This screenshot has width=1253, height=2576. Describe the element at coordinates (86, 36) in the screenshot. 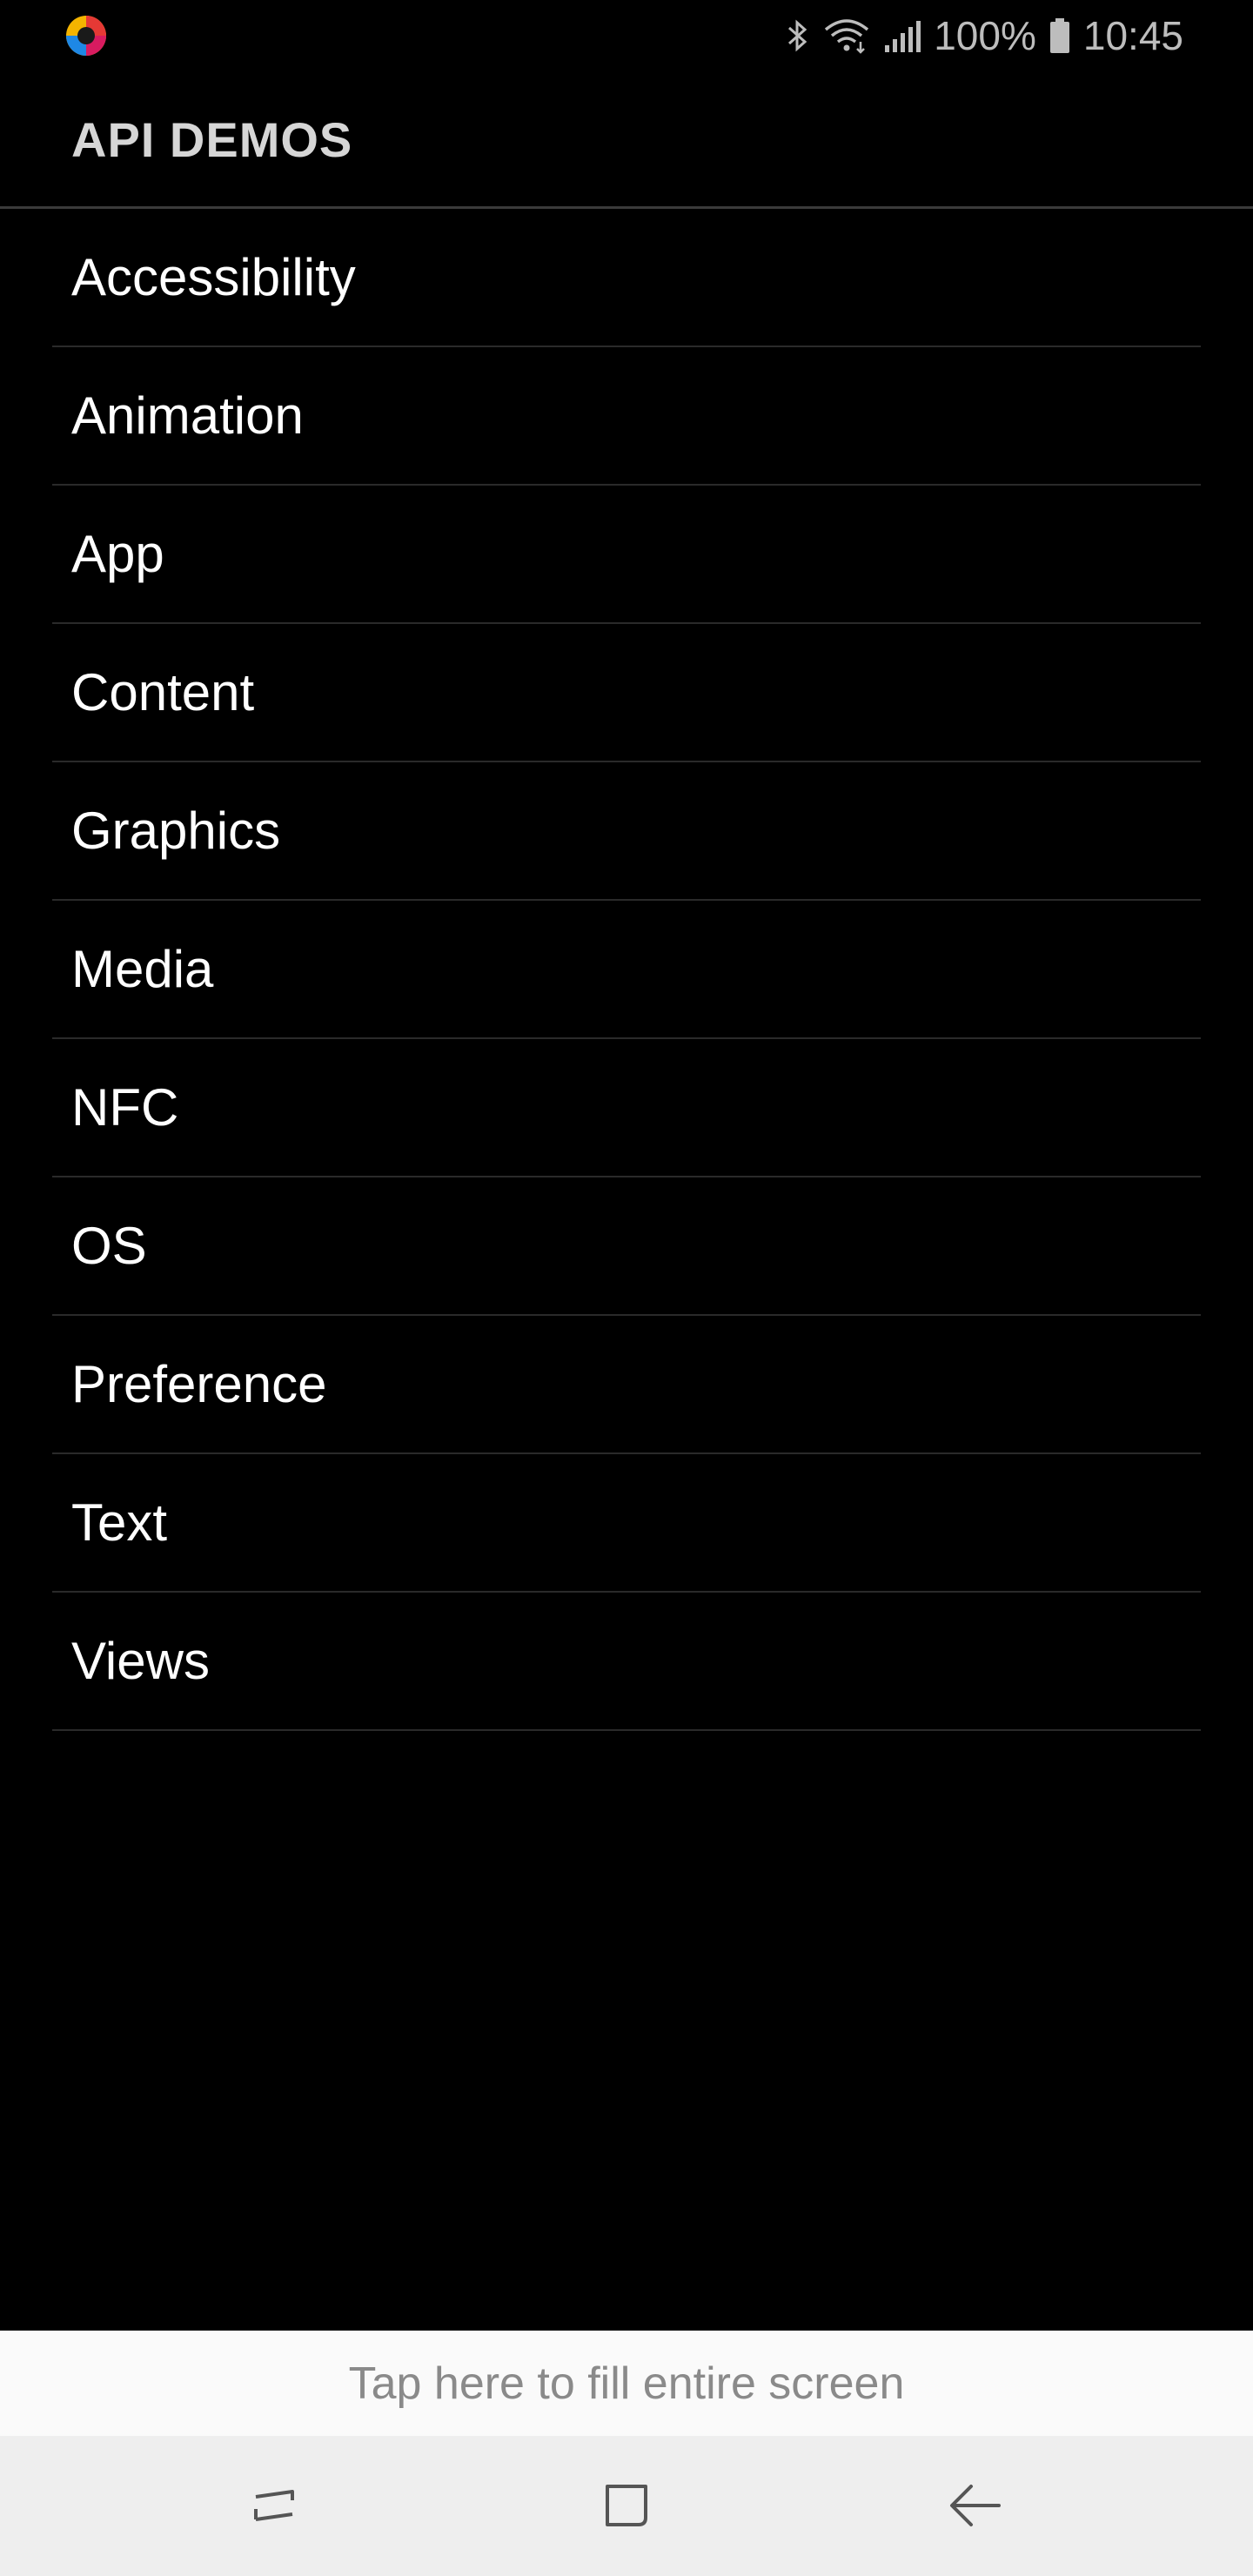

I see `app-logo-icon` at that location.